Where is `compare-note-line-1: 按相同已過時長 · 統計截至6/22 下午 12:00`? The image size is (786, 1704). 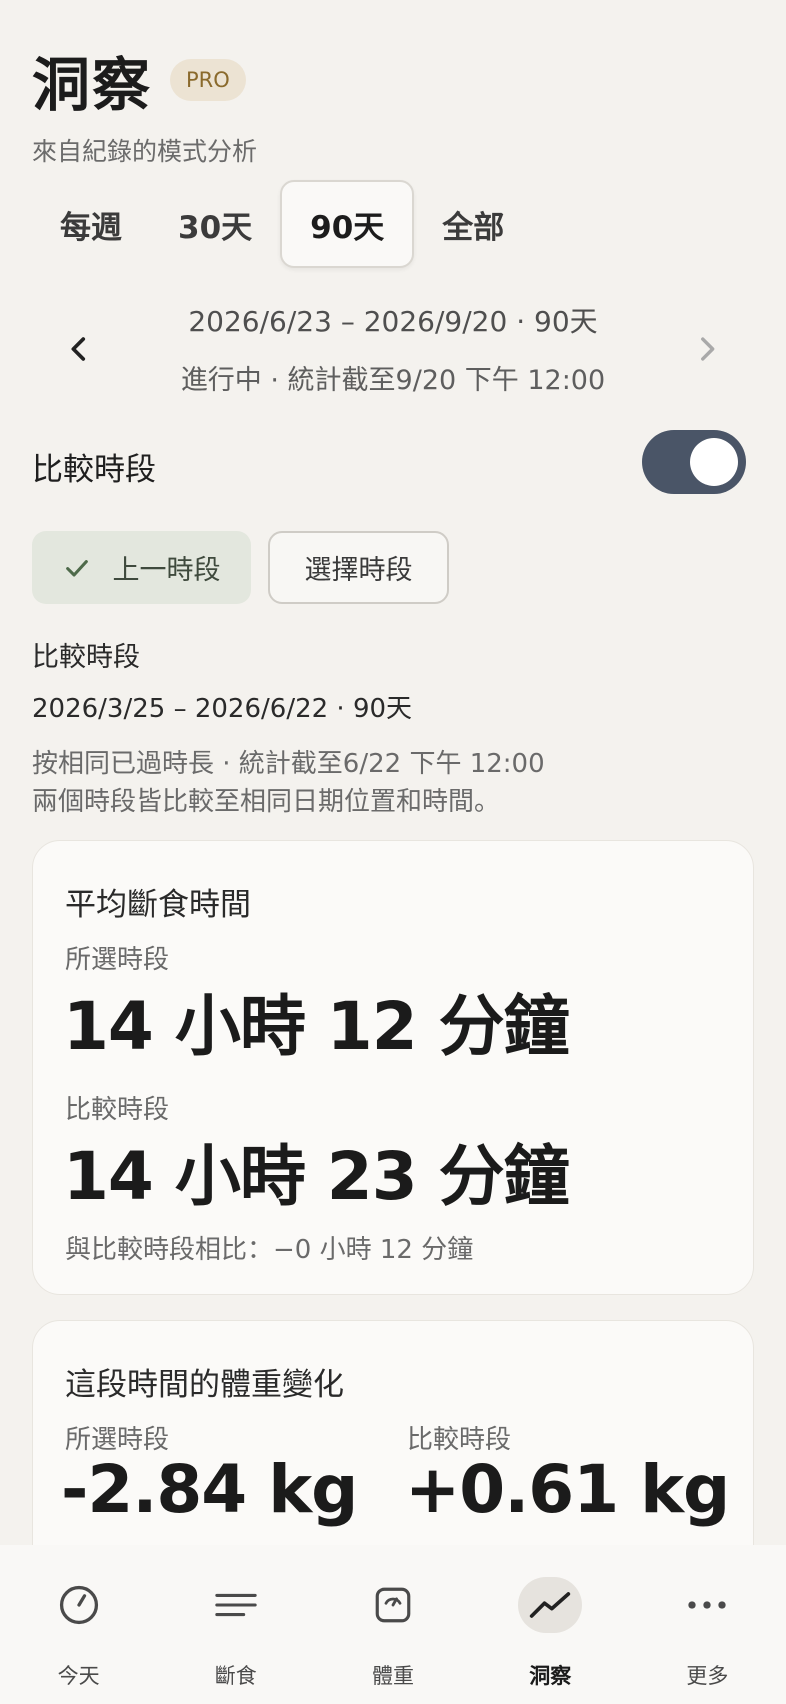
compare-note-line-1: 按相同已過時長 · 統計截至6/22 下午 12:00 is located at coordinates (288, 764).